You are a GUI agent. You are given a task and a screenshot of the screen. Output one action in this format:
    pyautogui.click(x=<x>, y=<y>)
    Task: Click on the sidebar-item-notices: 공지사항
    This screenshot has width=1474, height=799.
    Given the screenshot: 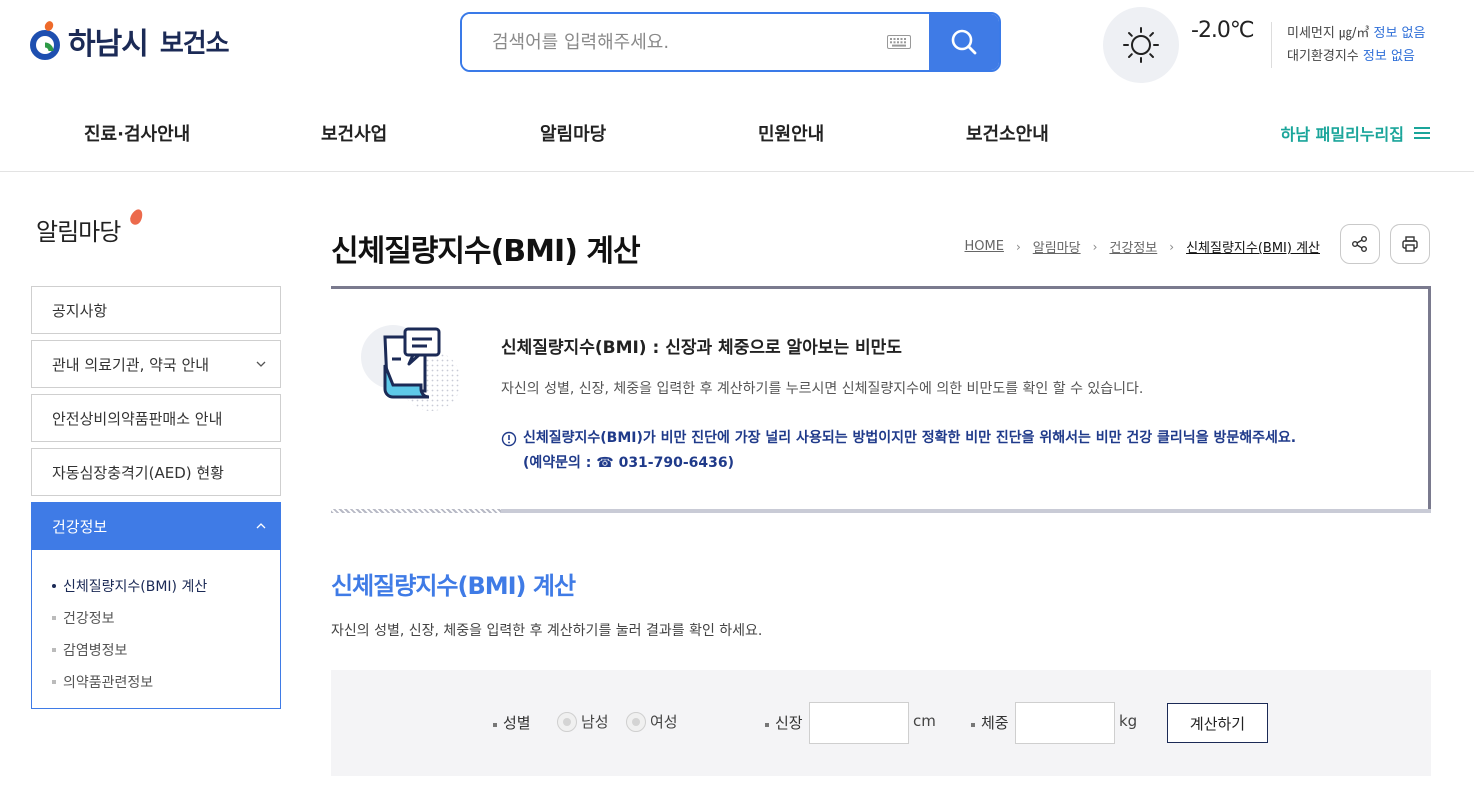 What is the action you would take?
    pyautogui.click(x=156, y=310)
    